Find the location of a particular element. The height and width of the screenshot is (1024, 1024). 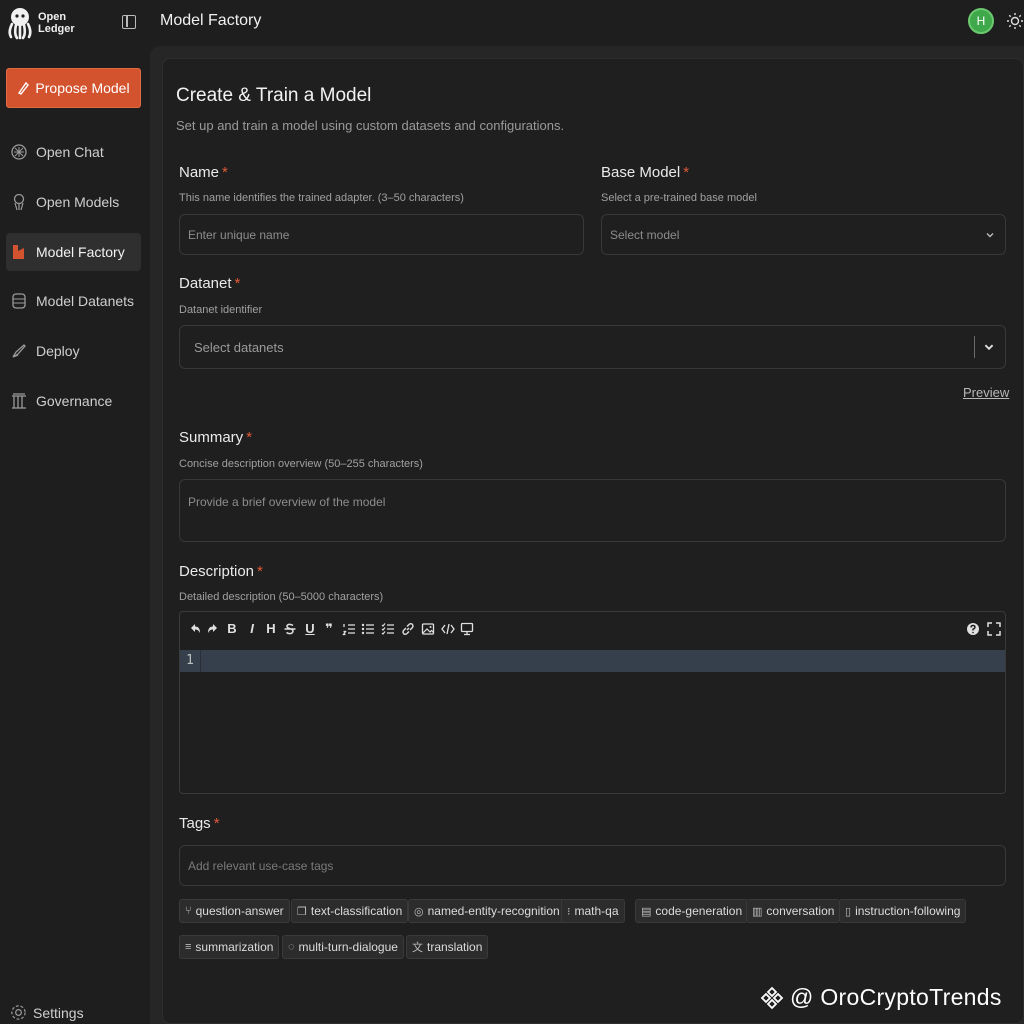

tag-math-qa: ⁝ math-qa is located at coordinates (593, 911).